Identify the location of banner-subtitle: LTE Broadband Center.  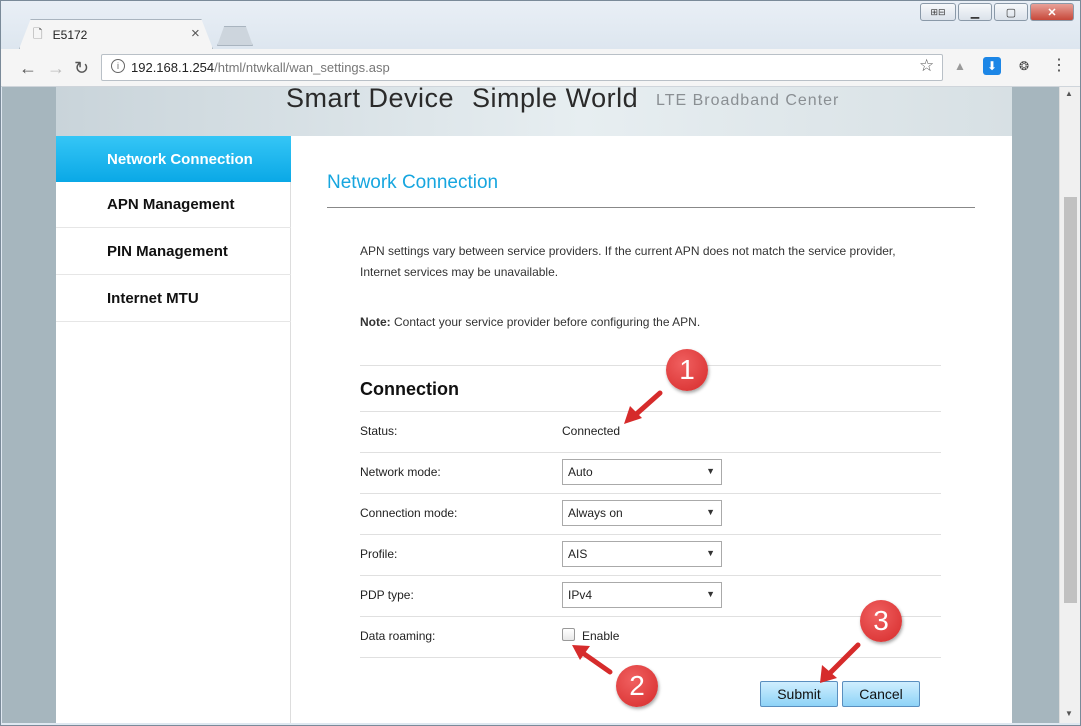
(748, 100).